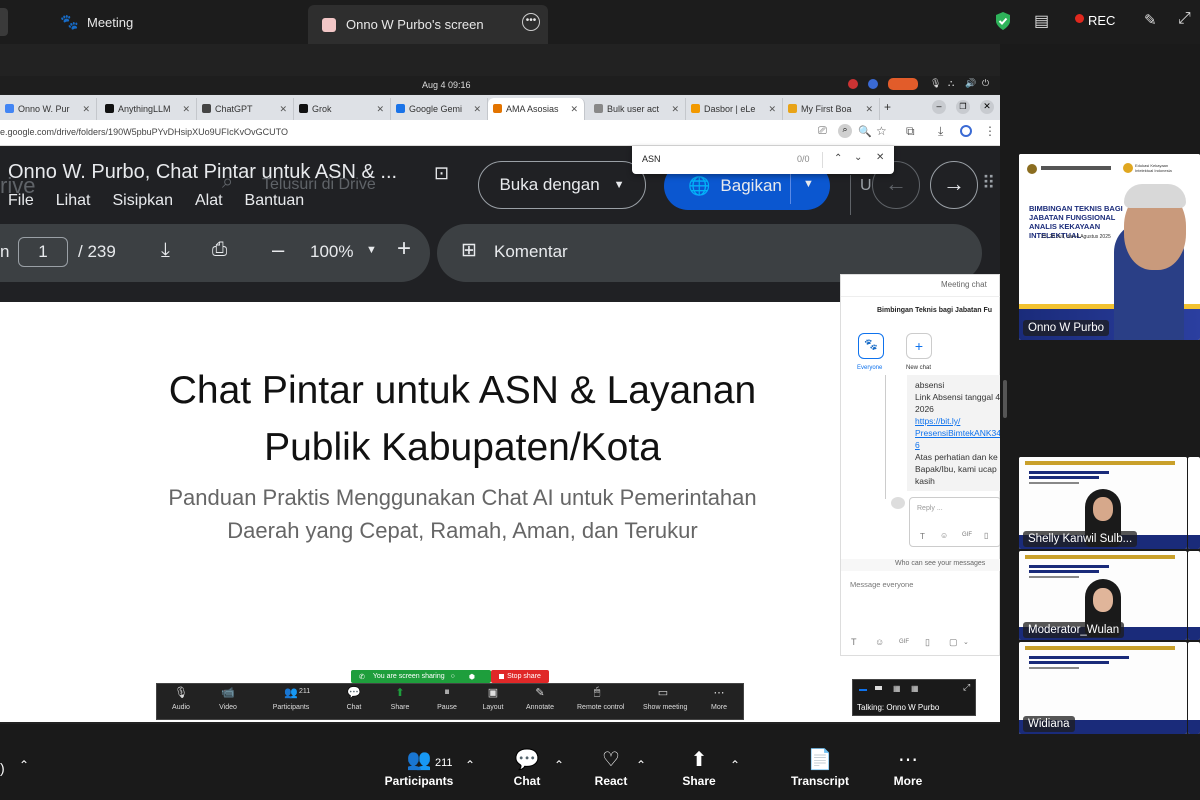 This screenshot has height=800, width=1200. I want to click on share-toolbar-video-button: 📹 Video, so click(228, 698).